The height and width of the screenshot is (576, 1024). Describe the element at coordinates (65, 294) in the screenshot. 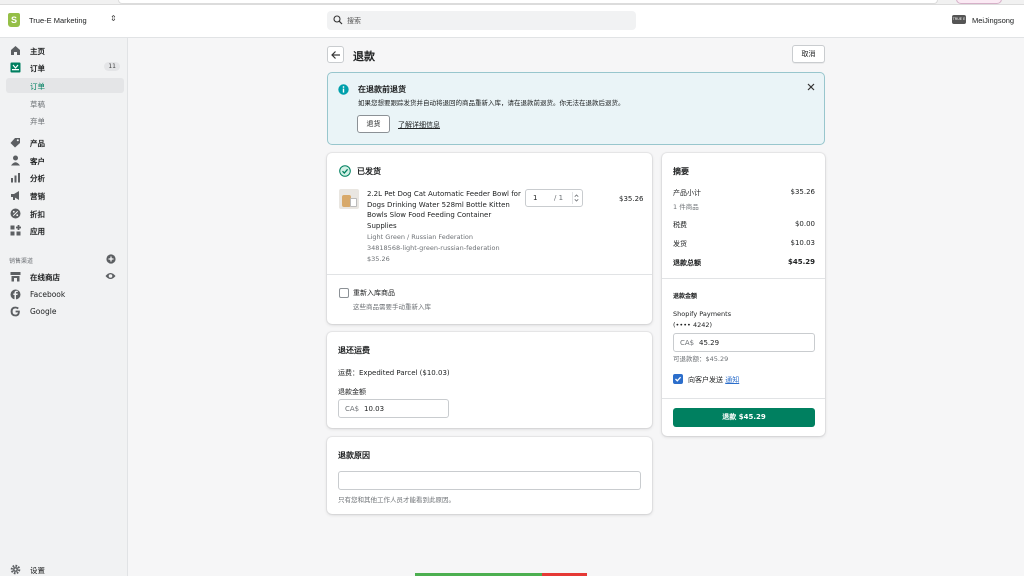

I see `sidebar-item-facebook: Facebook` at that location.